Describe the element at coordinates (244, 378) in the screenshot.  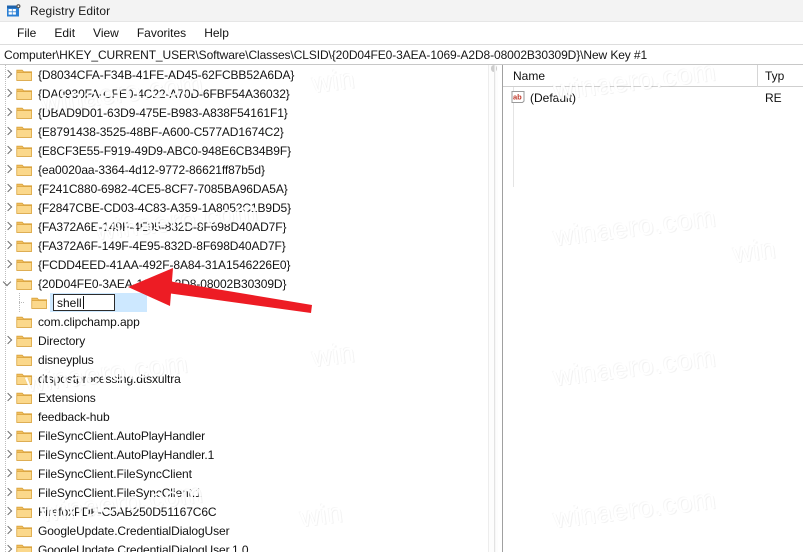
I see `tree-row: dtspostprocessing.dtsxultra` at that location.